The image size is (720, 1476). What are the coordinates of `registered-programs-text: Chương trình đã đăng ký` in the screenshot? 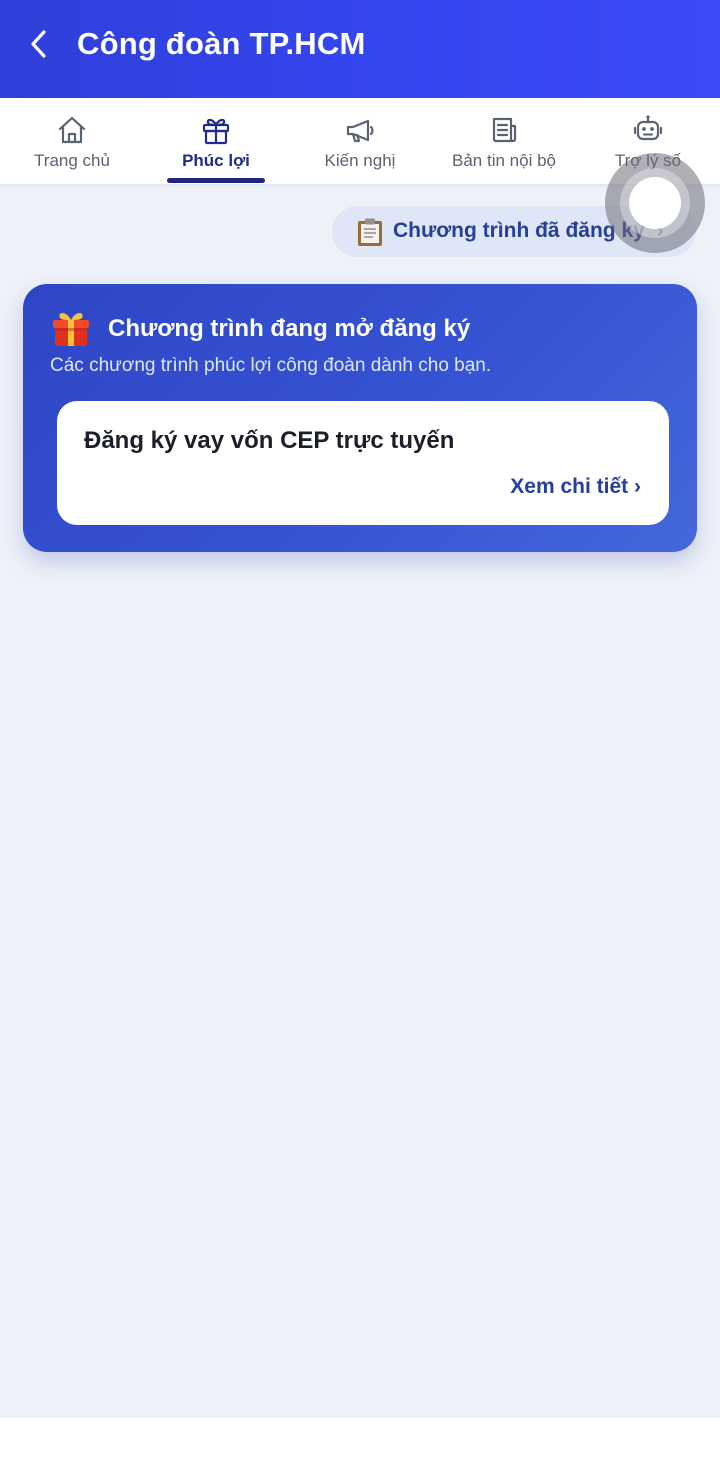 It's located at (519, 230).